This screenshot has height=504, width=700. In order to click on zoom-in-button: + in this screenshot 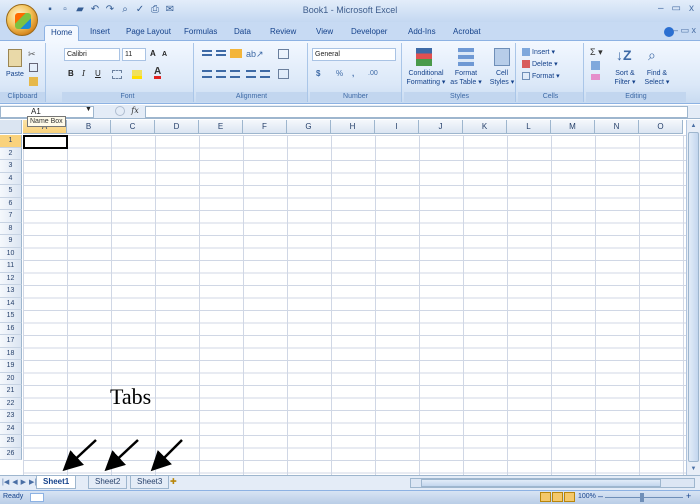, I will do `click(688, 496)`.